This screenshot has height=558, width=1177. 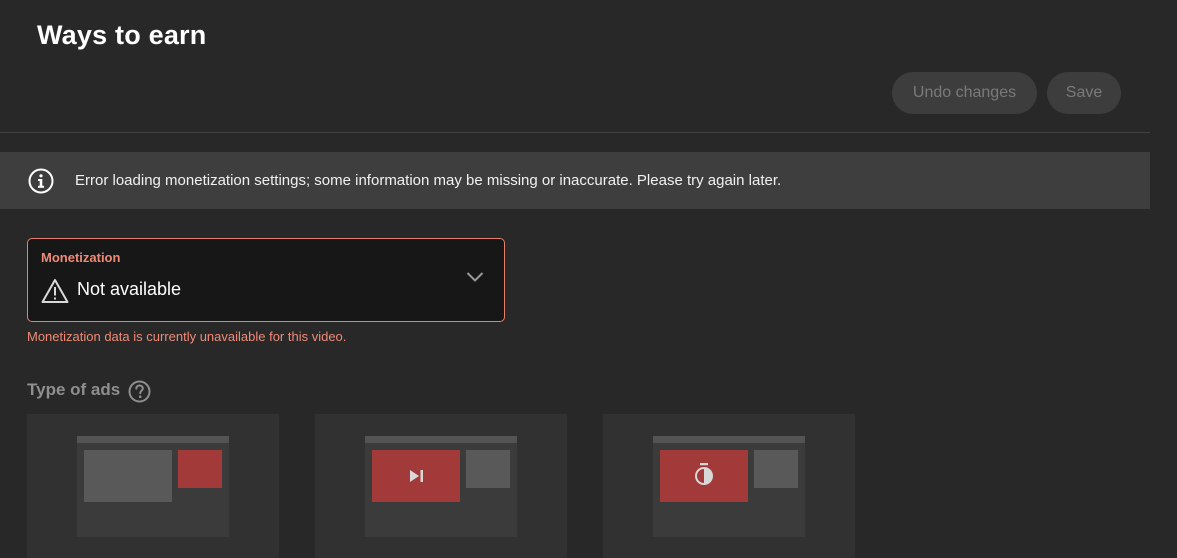 What do you see at coordinates (964, 93) in the screenshot?
I see `undo-changes-button: Undo changes` at bounding box center [964, 93].